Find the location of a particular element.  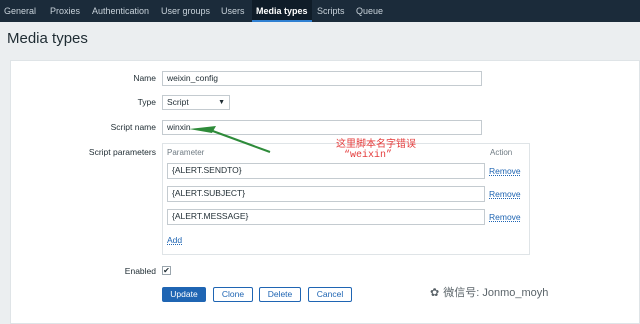

wechat-watermark: ✿ 微信号: Jonmo_moyh is located at coordinates (489, 292).